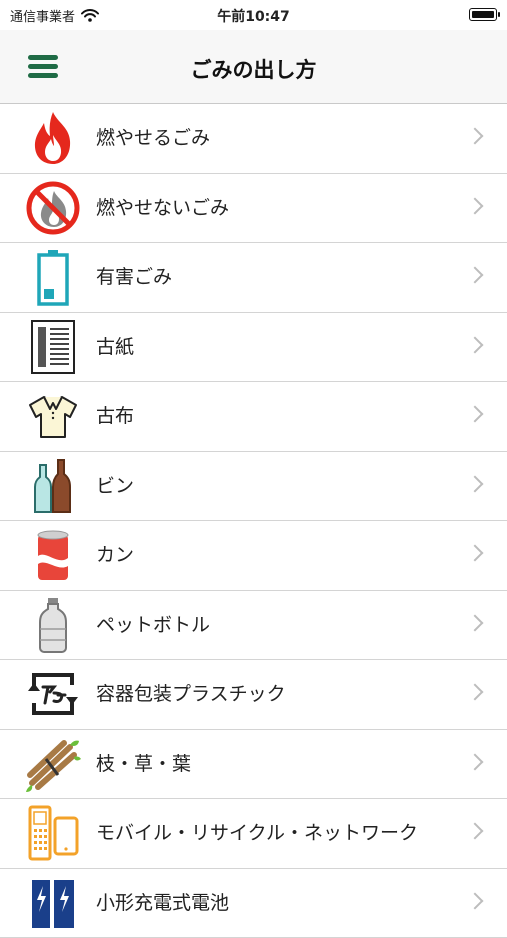  What do you see at coordinates (53, 347) in the screenshot?
I see `newspaper-icon` at bounding box center [53, 347].